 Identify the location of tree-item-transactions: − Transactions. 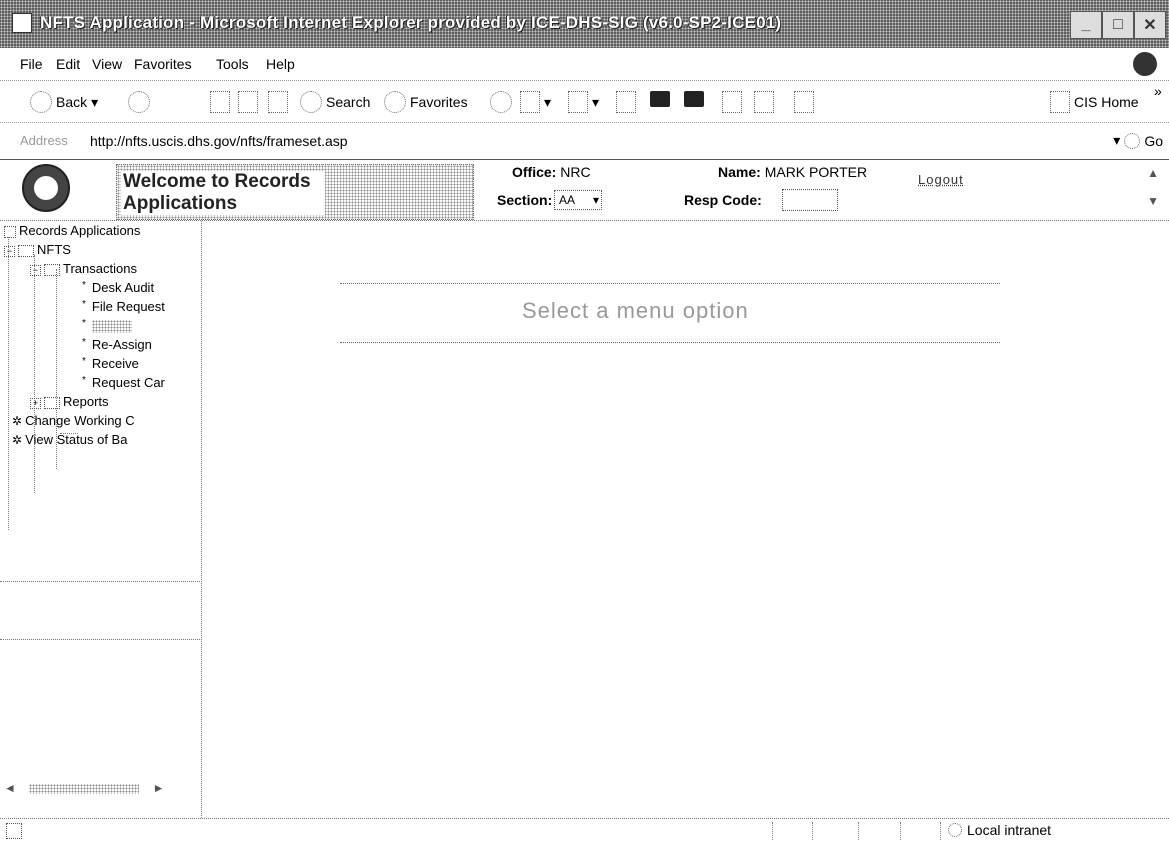
(83, 268).